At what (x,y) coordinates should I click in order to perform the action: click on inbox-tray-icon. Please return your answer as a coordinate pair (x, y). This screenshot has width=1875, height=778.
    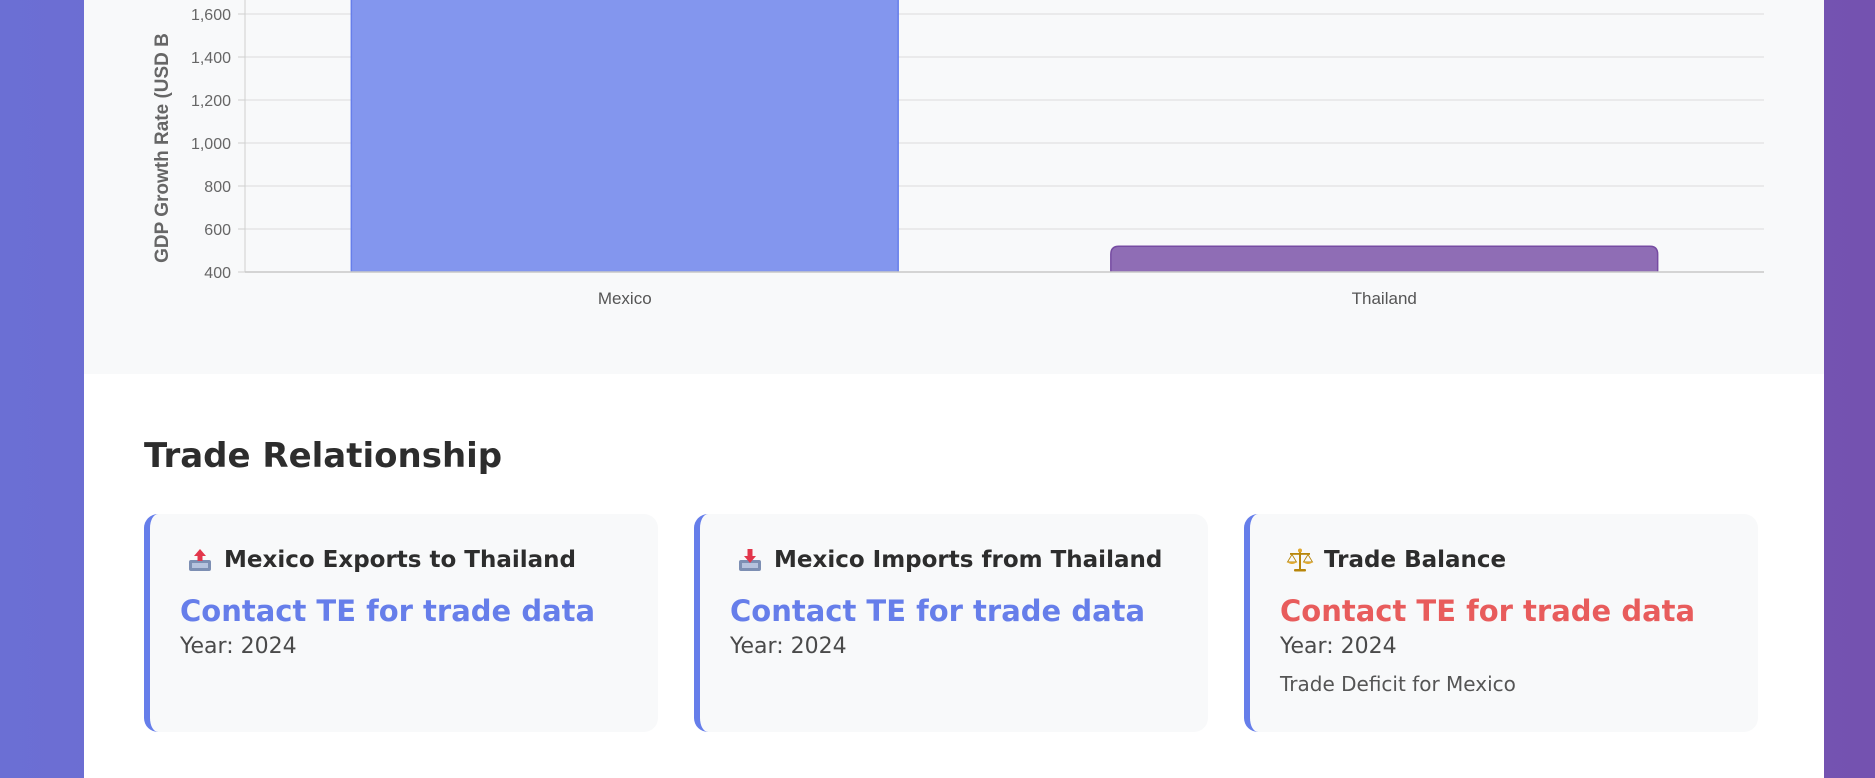
    Looking at the image, I should click on (750, 560).